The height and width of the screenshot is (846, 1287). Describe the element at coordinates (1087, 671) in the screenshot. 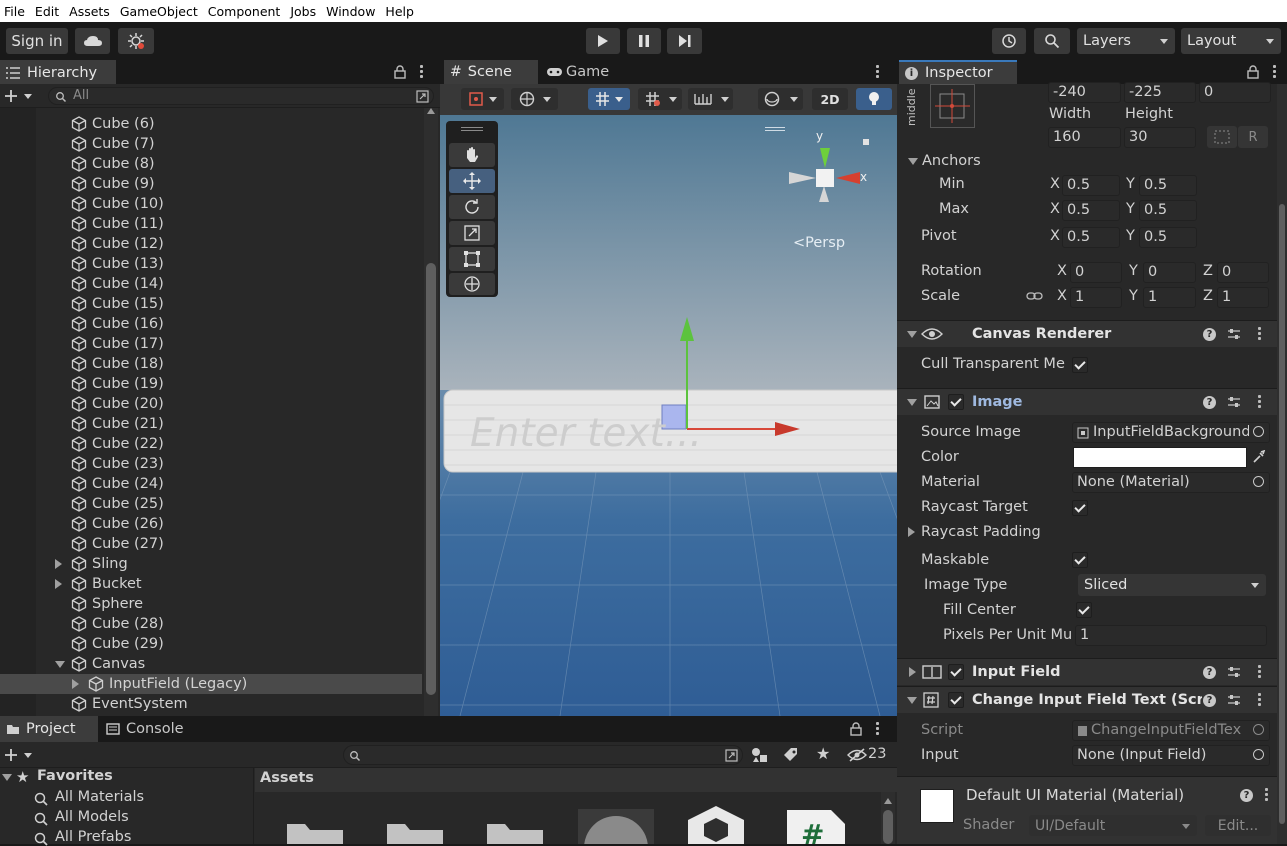

I see `input-field-header: Input Field ?` at that location.